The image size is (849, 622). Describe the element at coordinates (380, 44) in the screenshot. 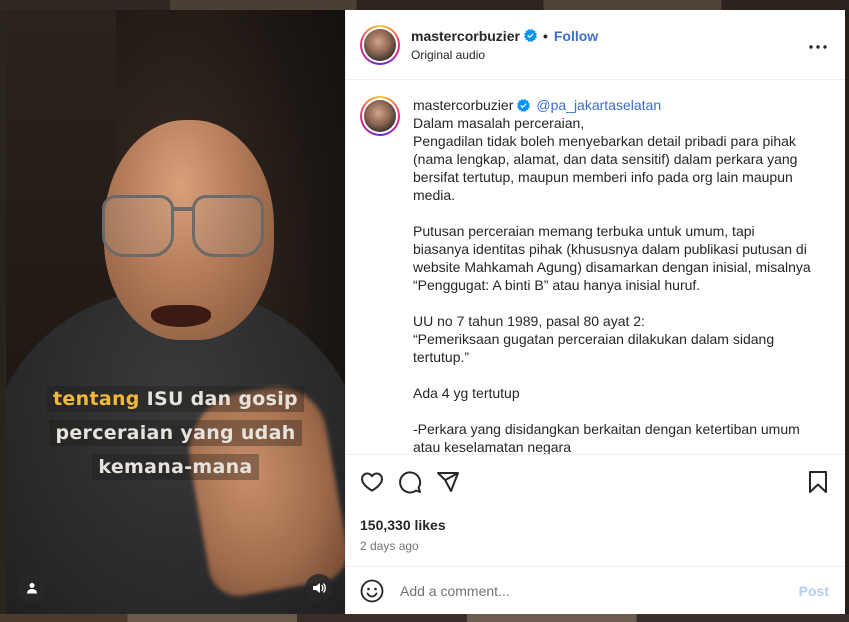

I see `author-avatar` at that location.